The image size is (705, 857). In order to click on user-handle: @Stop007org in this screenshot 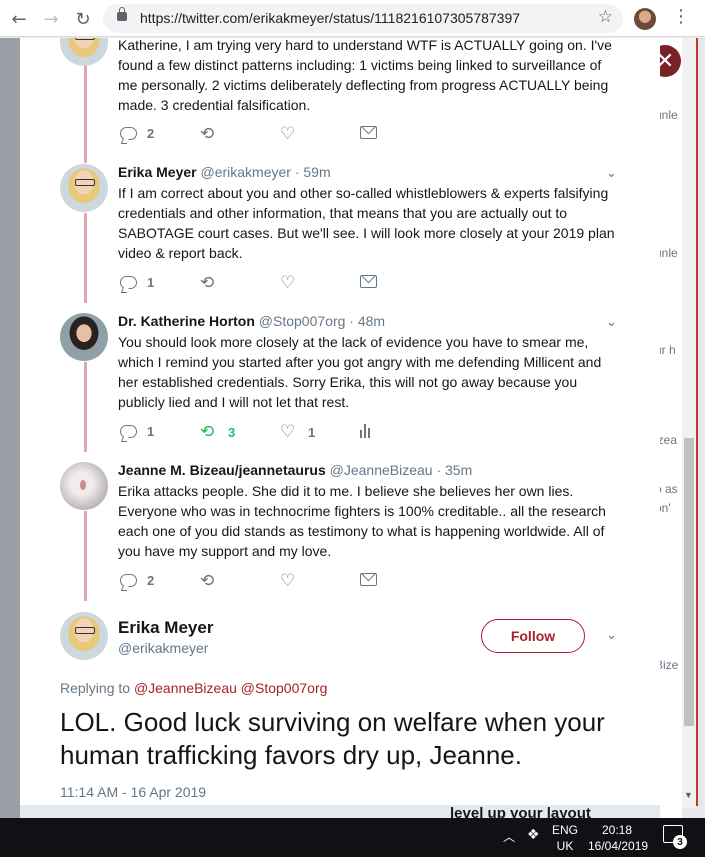, I will do `click(302, 321)`.